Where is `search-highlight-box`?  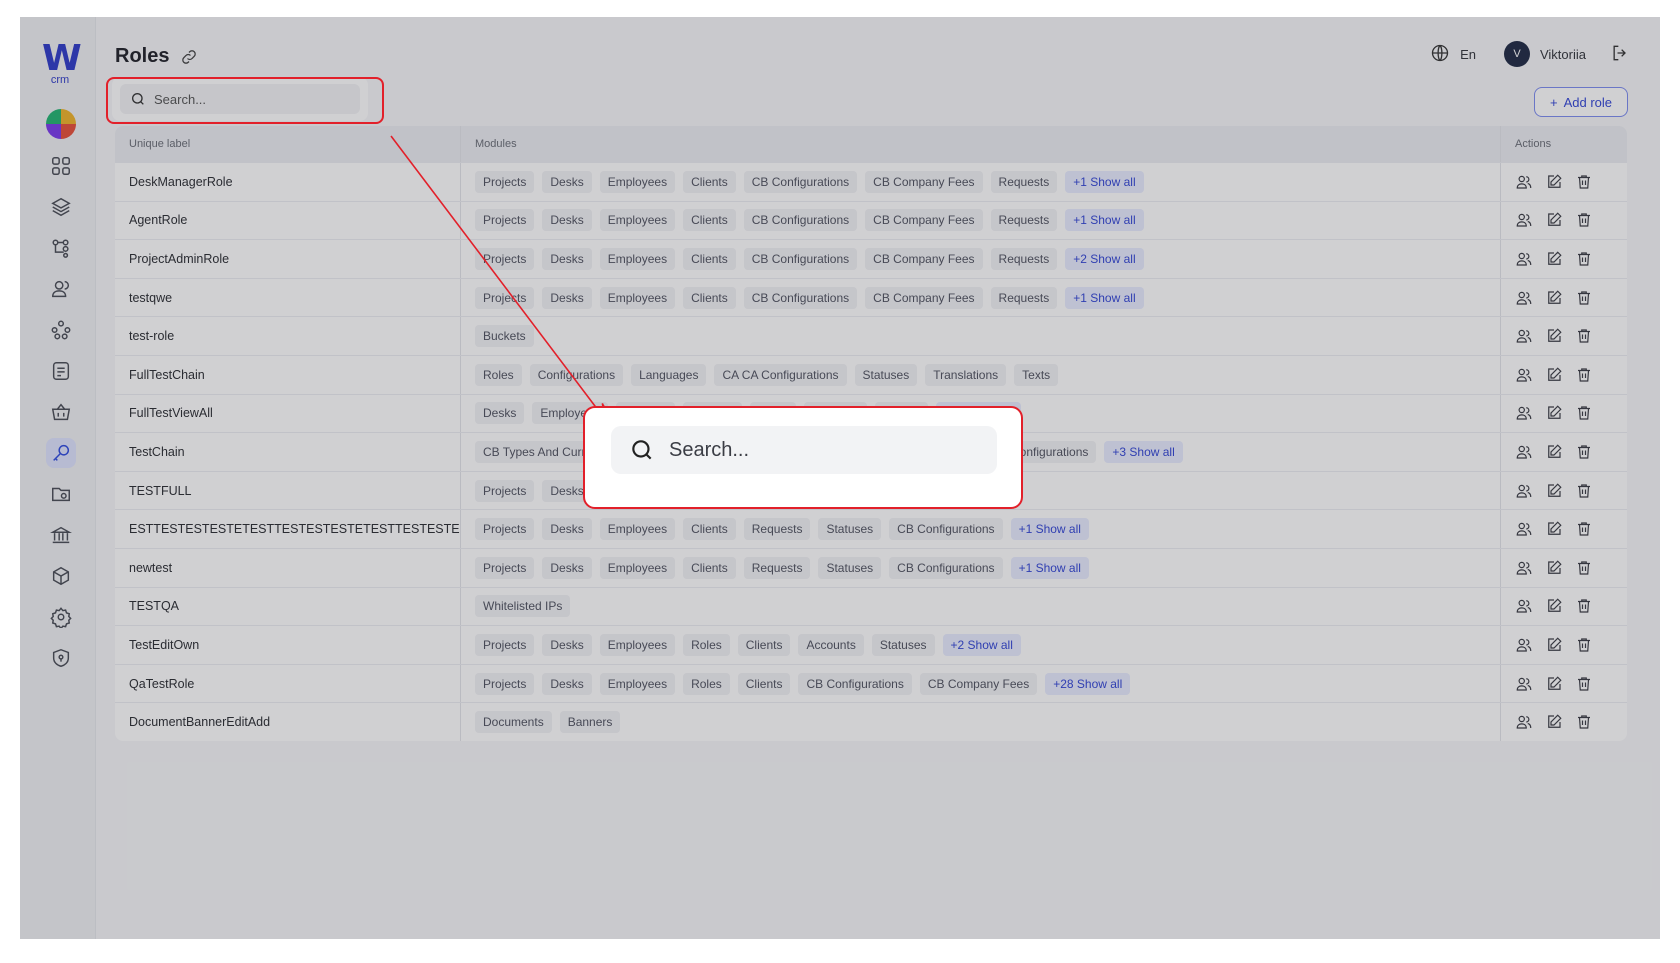
search-highlight-box is located at coordinates (245, 100).